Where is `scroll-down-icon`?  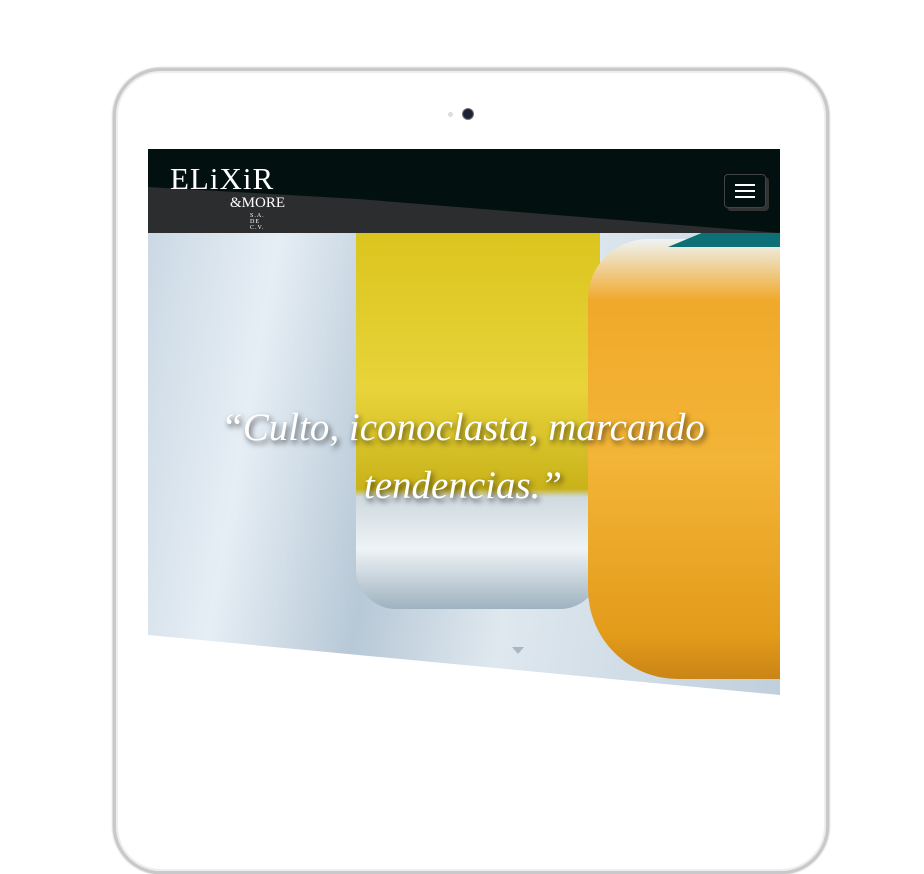
scroll-down-icon is located at coordinates (518, 650).